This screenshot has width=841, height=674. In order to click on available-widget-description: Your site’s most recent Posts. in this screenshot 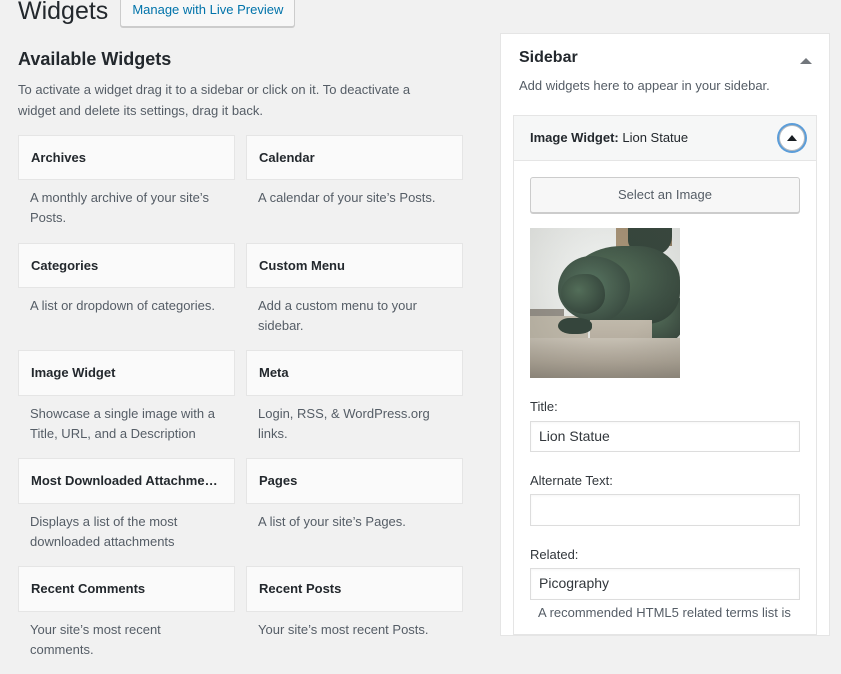, I will do `click(343, 629)`.